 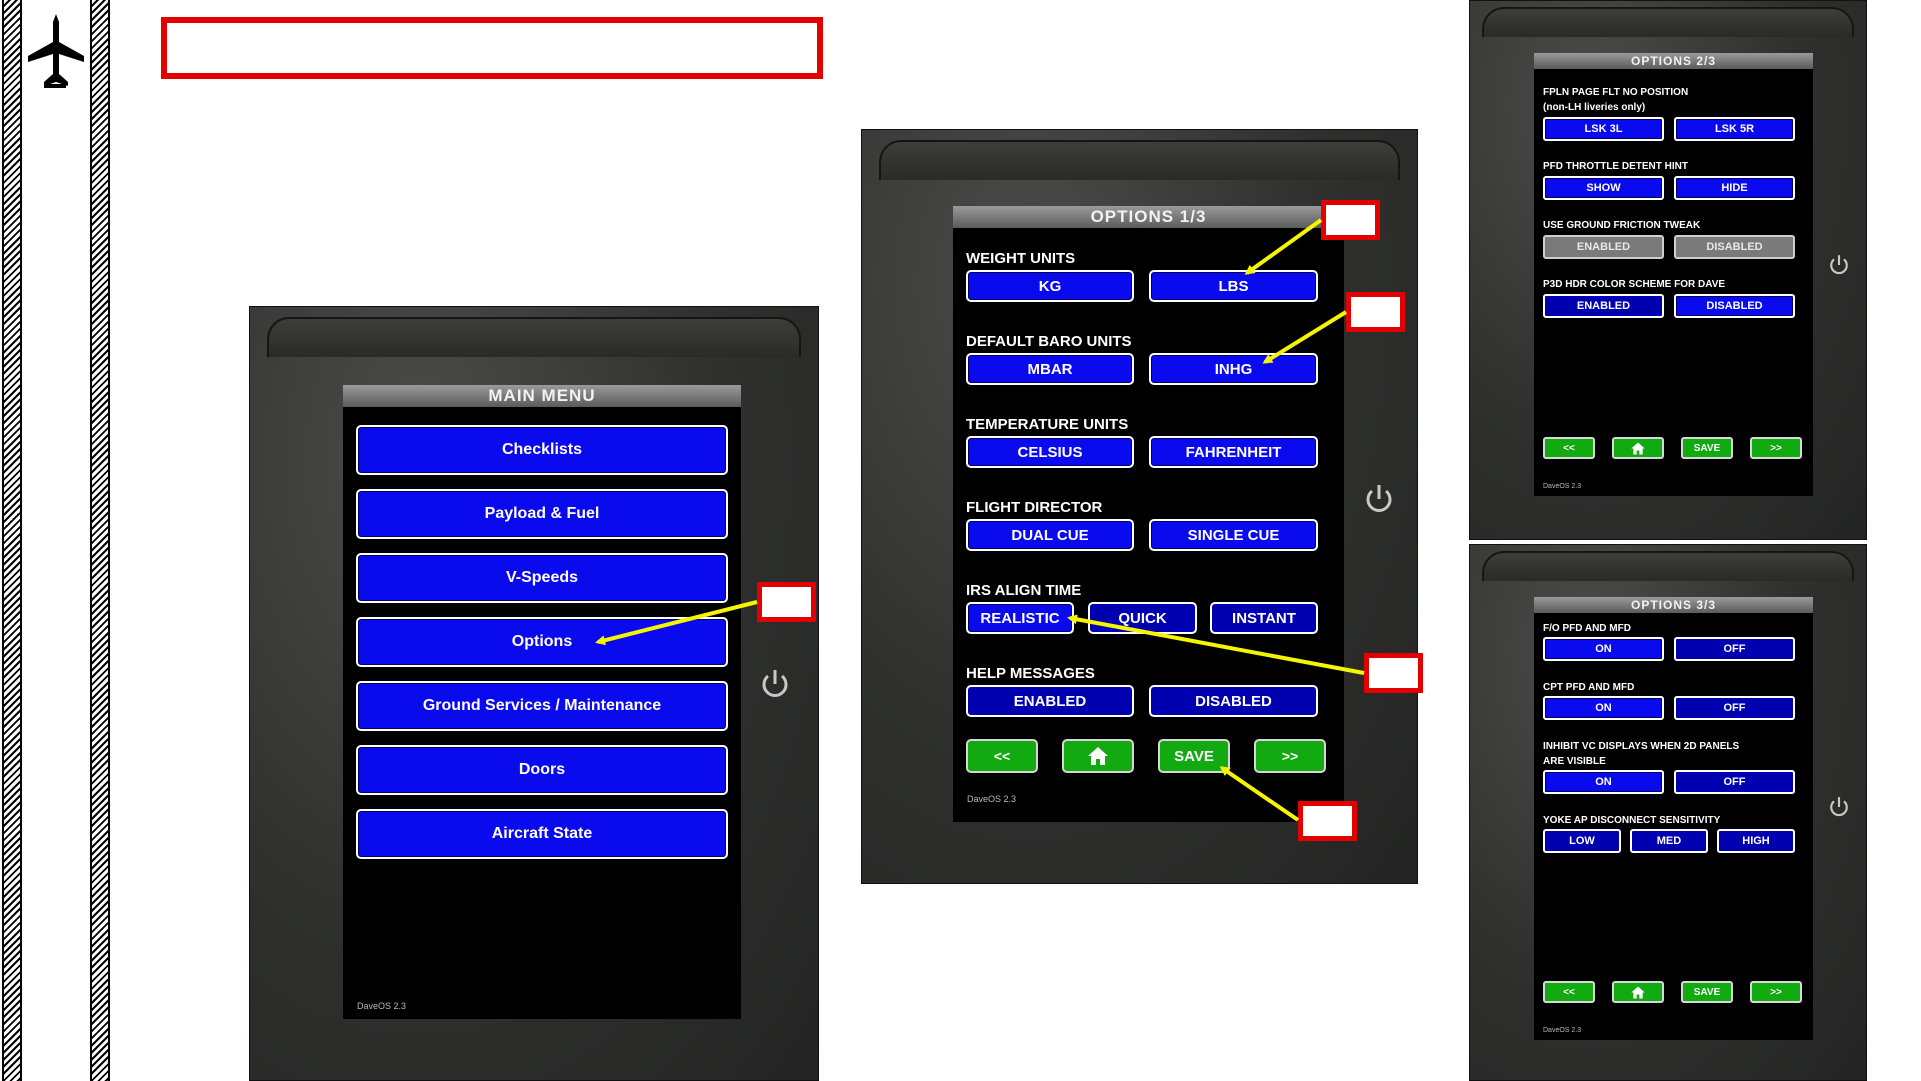 What do you see at coordinates (1050, 369) in the screenshot?
I see `mbar-button: MBAR` at bounding box center [1050, 369].